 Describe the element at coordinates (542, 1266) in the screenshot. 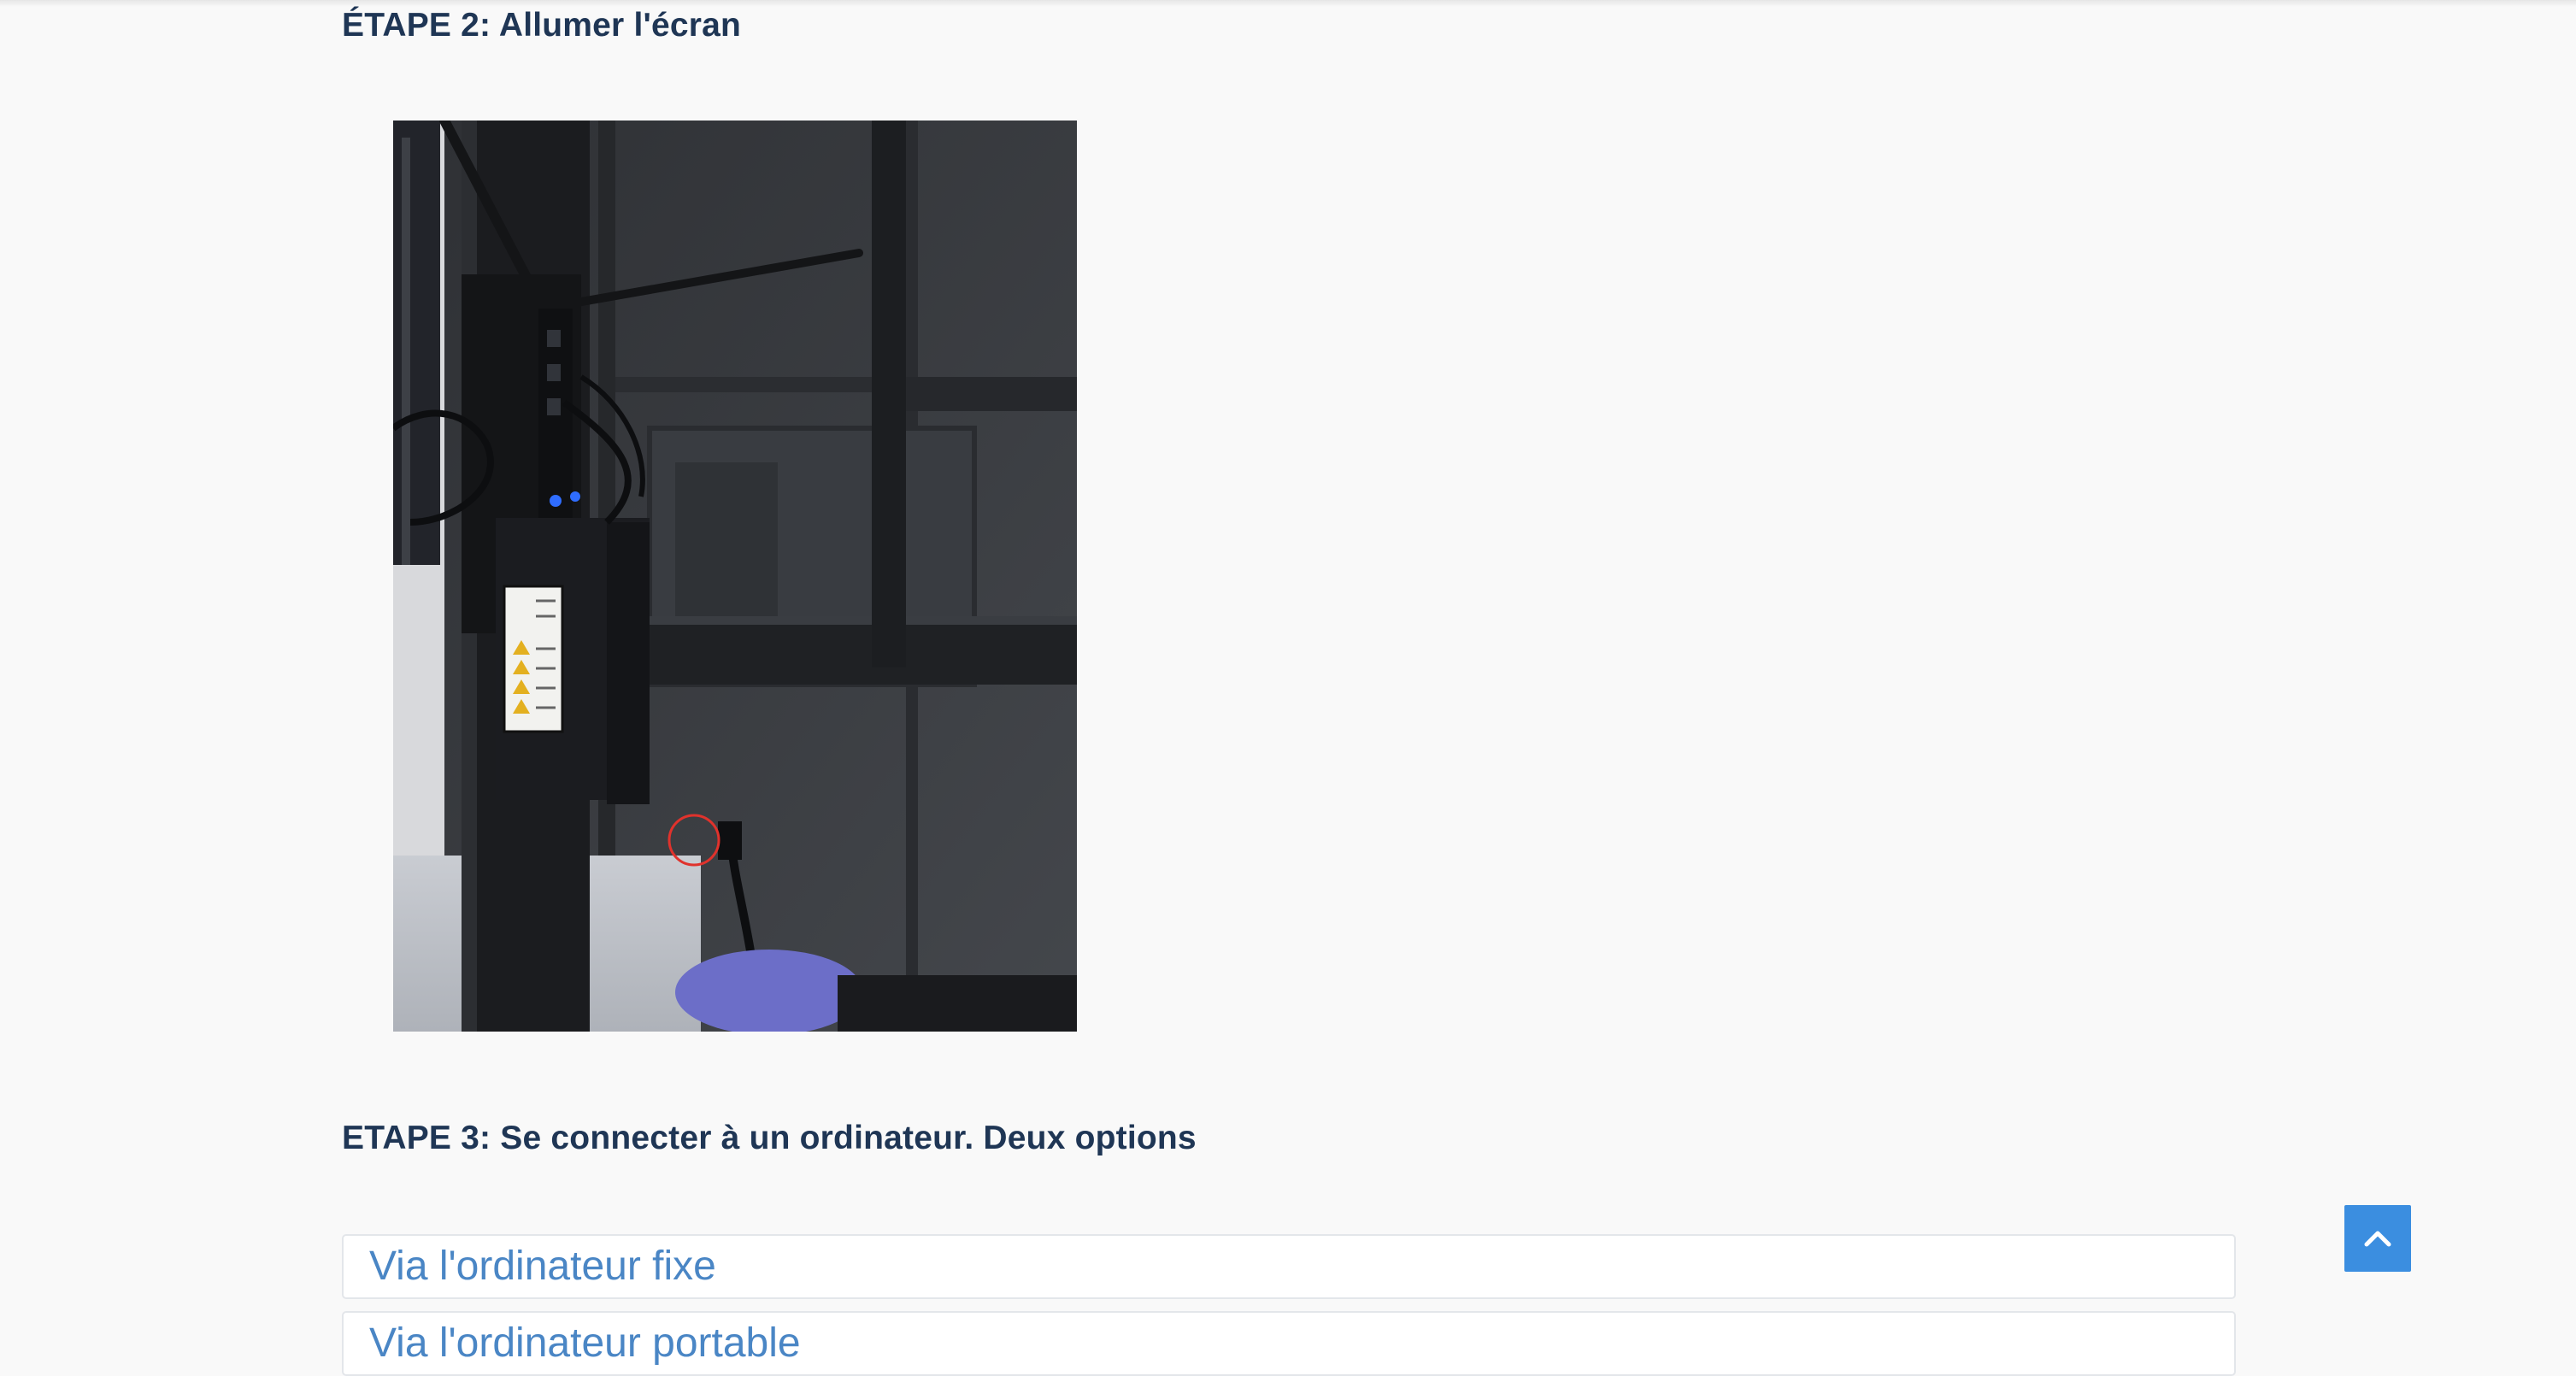

I see `accordion-label: Via l'ordinateur fixe` at that location.